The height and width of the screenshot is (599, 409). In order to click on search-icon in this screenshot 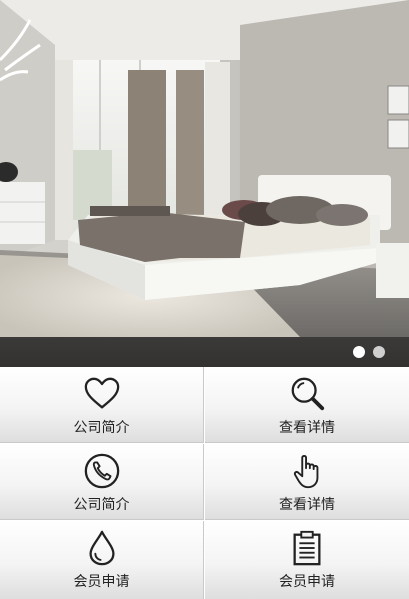, I will do `click(307, 394)`.